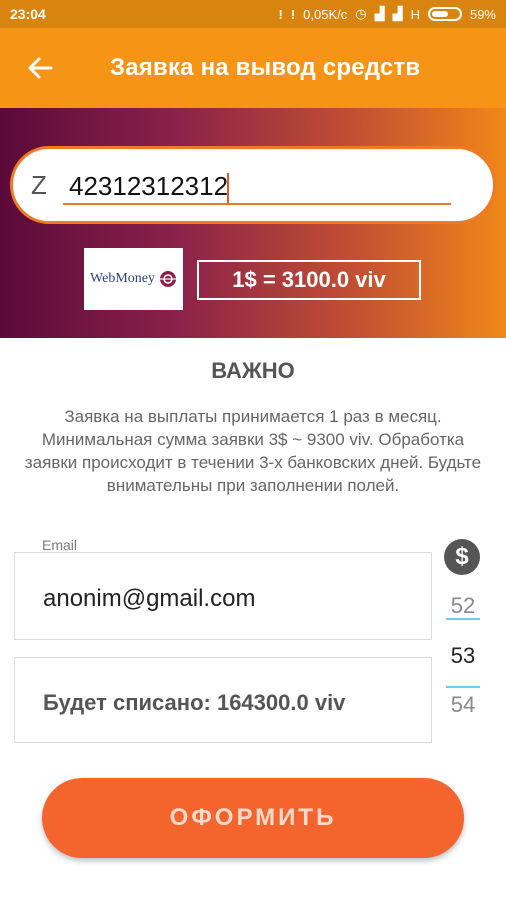 This screenshot has width=506, height=900. Describe the element at coordinates (194, 702) in the screenshot. I see `charge-text: Будет списано: 164300.0 viv` at that location.